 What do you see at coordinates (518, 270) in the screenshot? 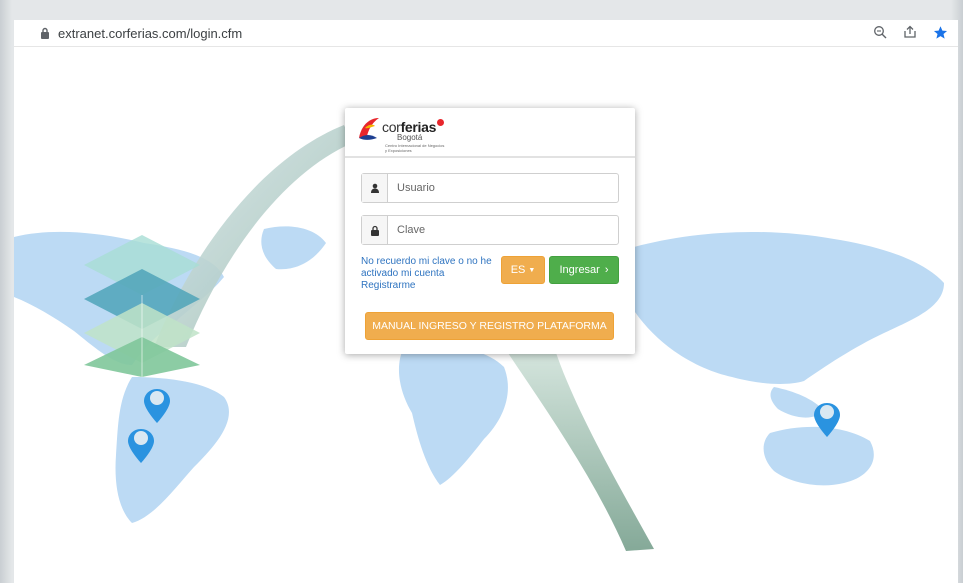
I see `language-label: ES` at bounding box center [518, 270].